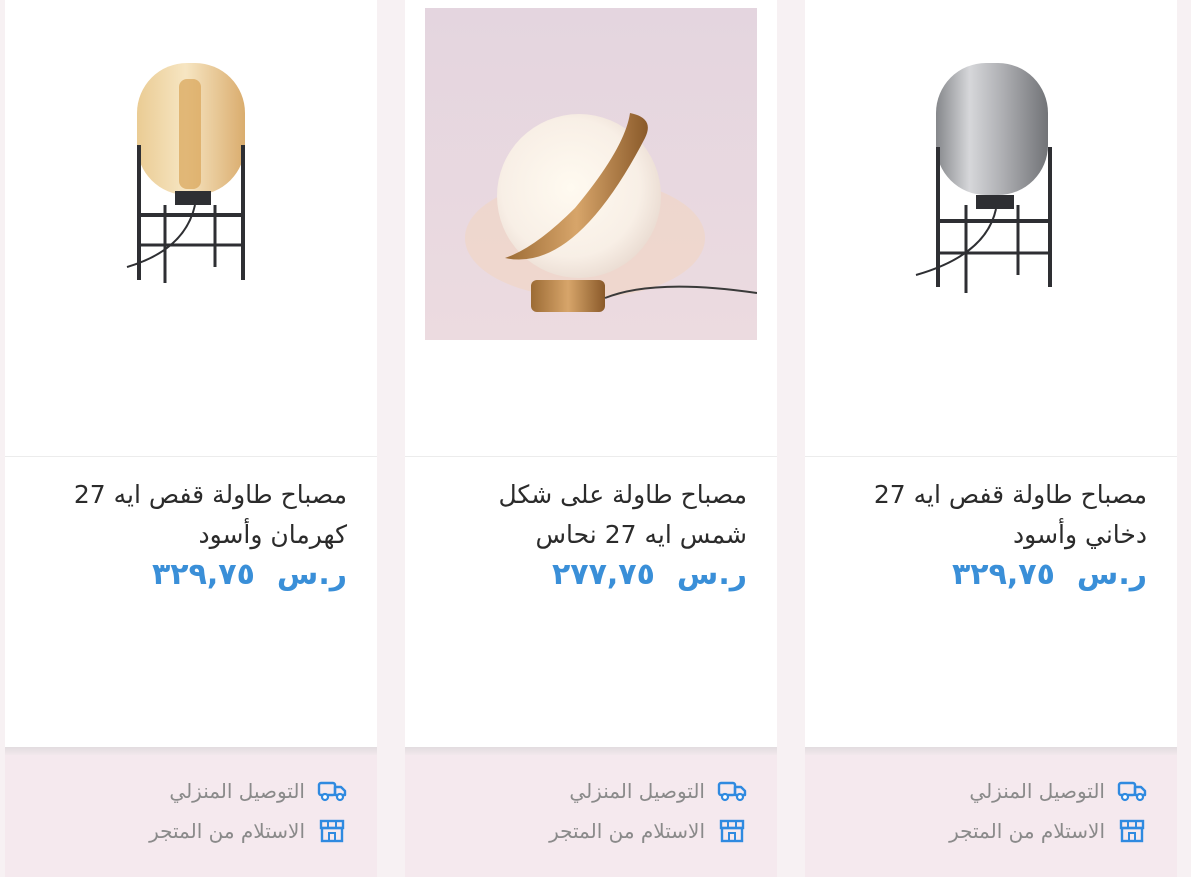 The image size is (1191, 877). What do you see at coordinates (582, 495) in the screenshot?
I see `product-title-line: مصباح طاولة على شكل` at bounding box center [582, 495].